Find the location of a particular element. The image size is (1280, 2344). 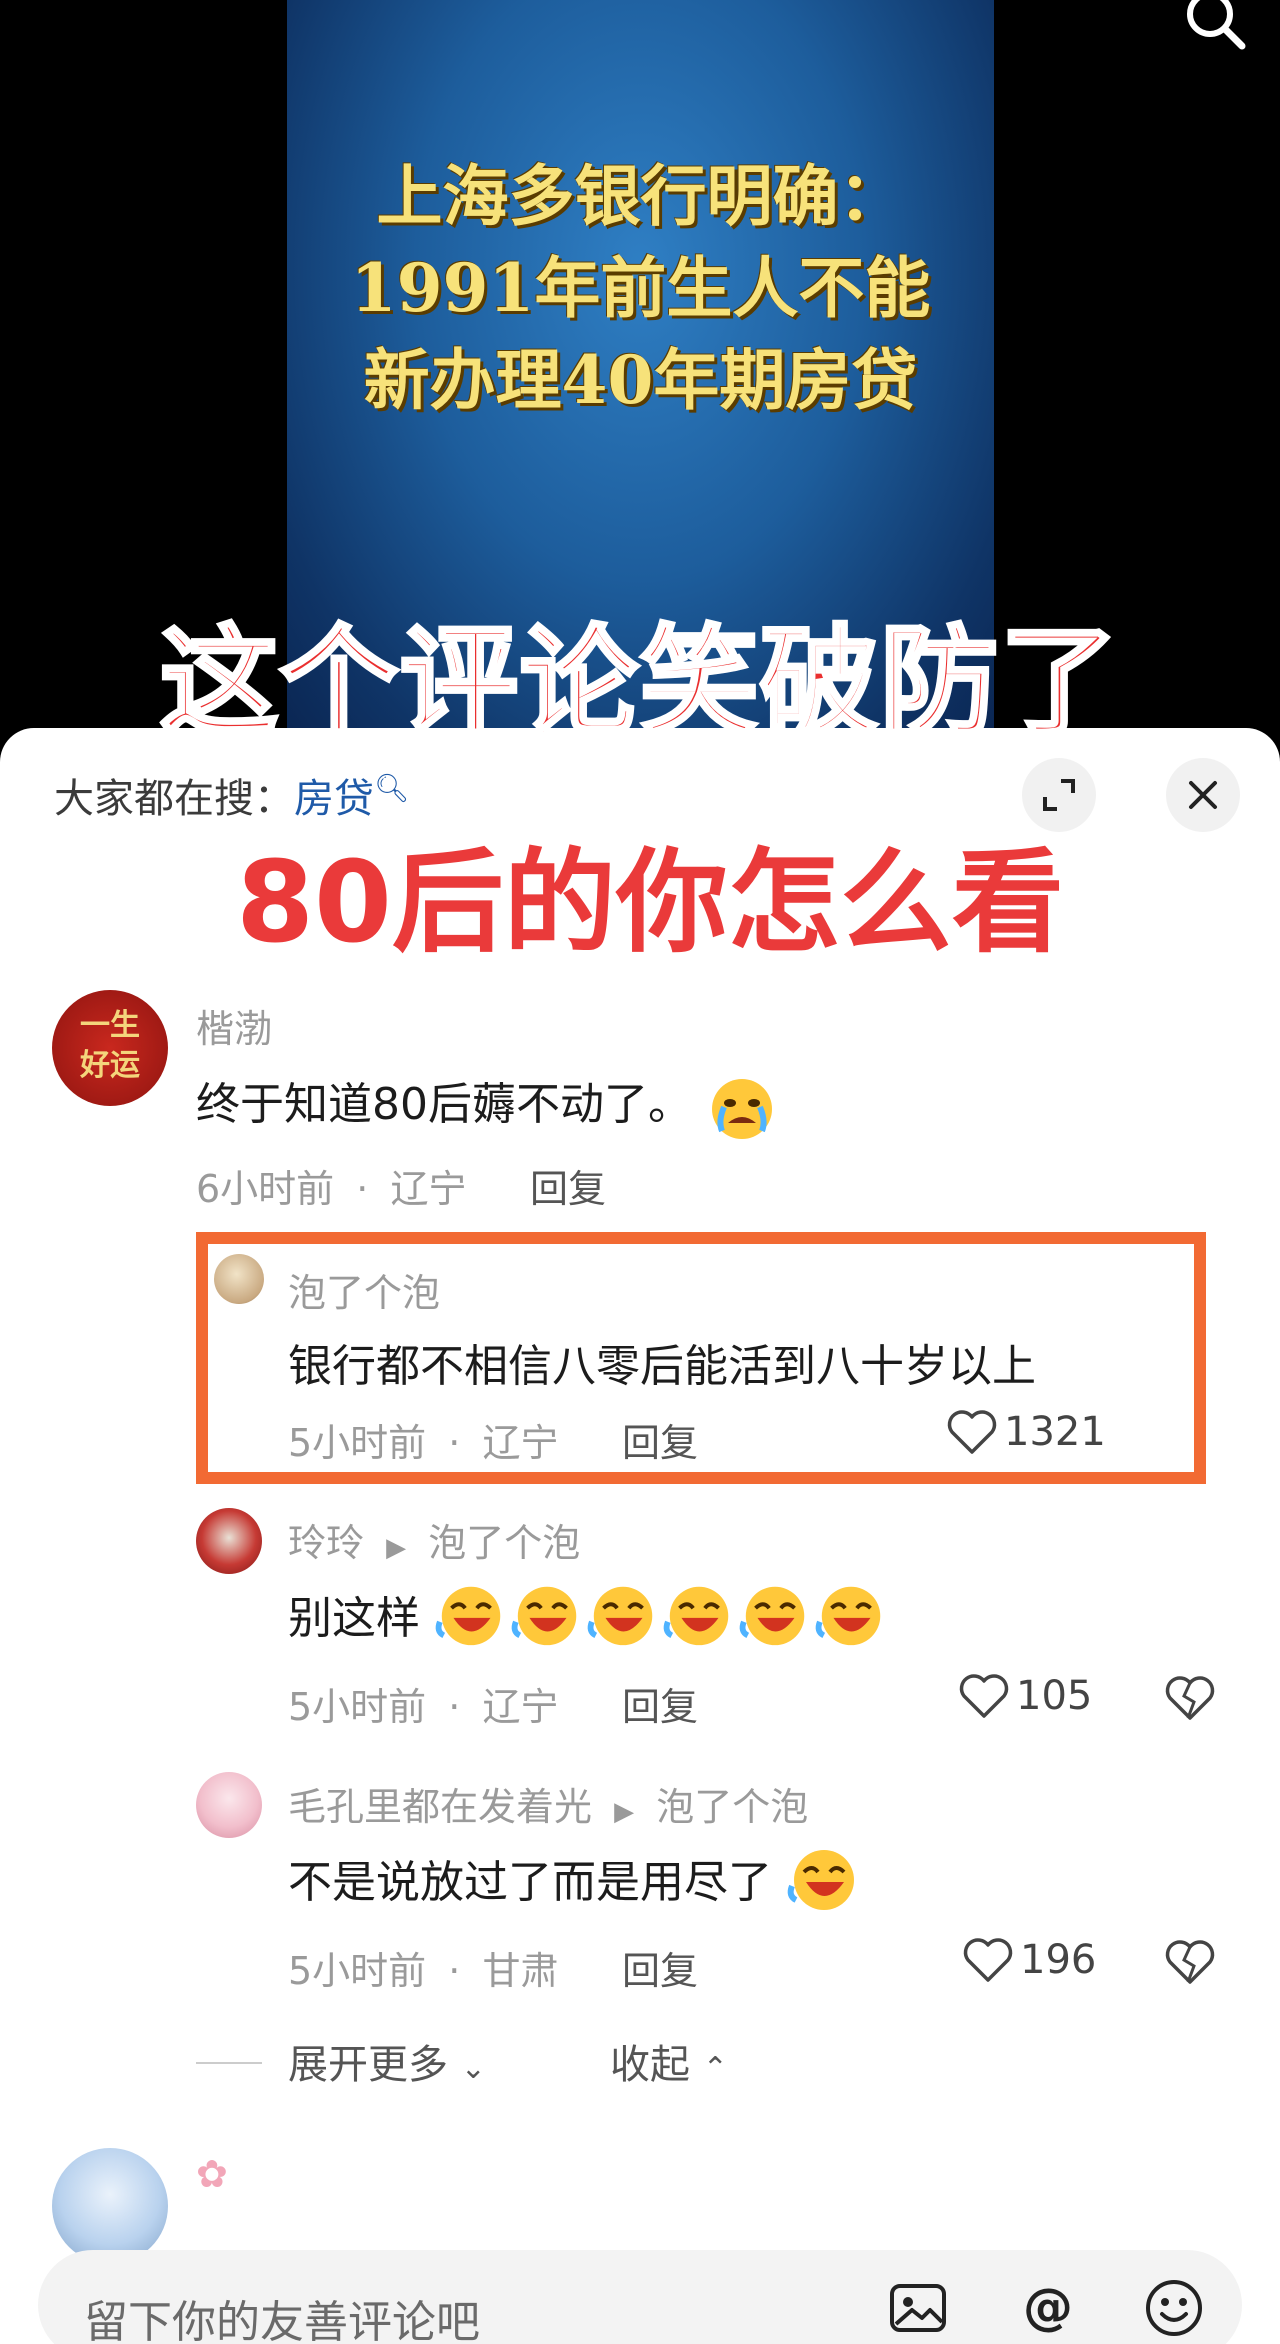

comment-text: 终于知道80后薅不动了。 is located at coordinates (487, 1105).